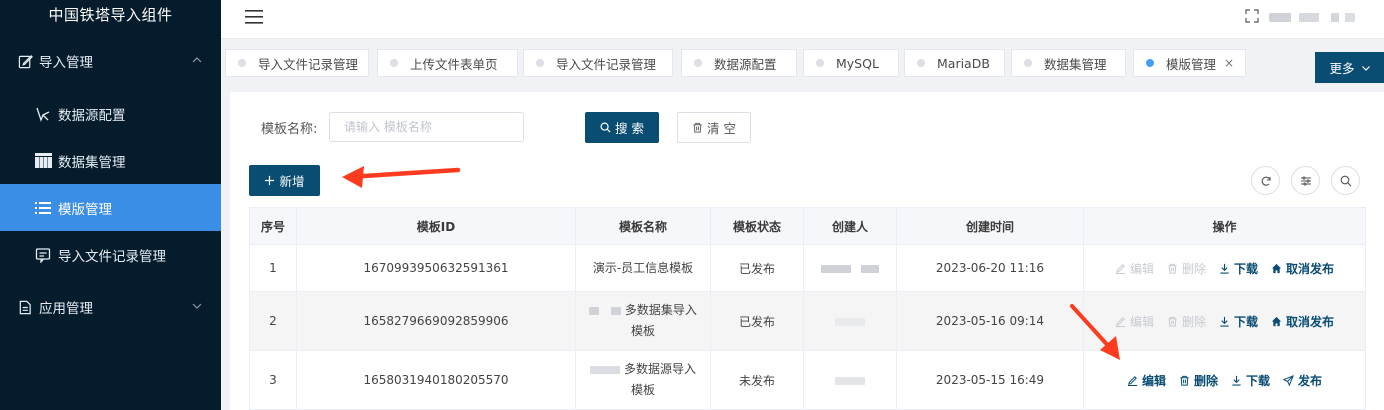 This screenshot has height=410, width=1384. What do you see at coordinates (447, 63) in the screenshot?
I see `tab-upload-form: 上传文件表单页` at bounding box center [447, 63].